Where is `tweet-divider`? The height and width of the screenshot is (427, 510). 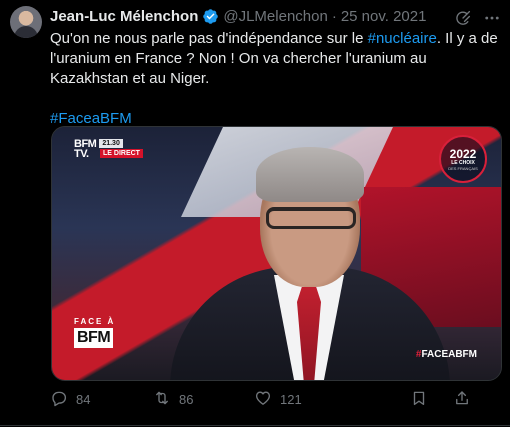
tweet-divider is located at coordinates (255, 425).